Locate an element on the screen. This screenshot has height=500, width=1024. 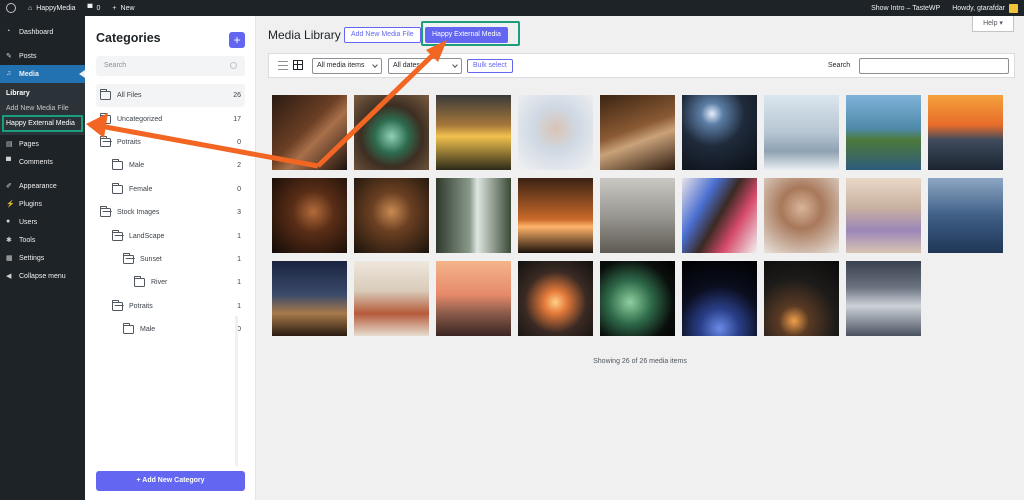
menu-item-tools: ✱ Tools is located at coordinates (42, 240).